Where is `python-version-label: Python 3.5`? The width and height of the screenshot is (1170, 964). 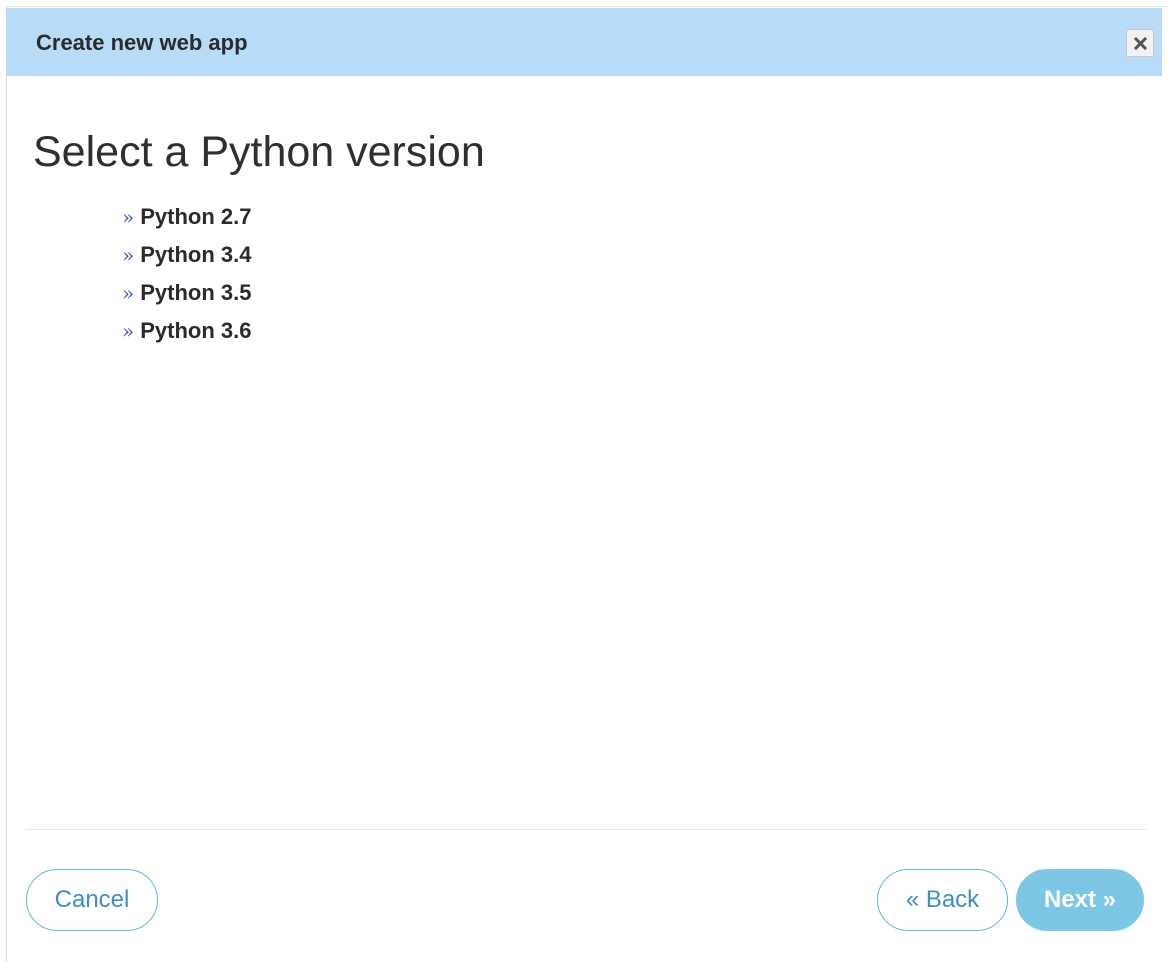
python-version-label: Python 3.5 is located at coordinates (195, 292).